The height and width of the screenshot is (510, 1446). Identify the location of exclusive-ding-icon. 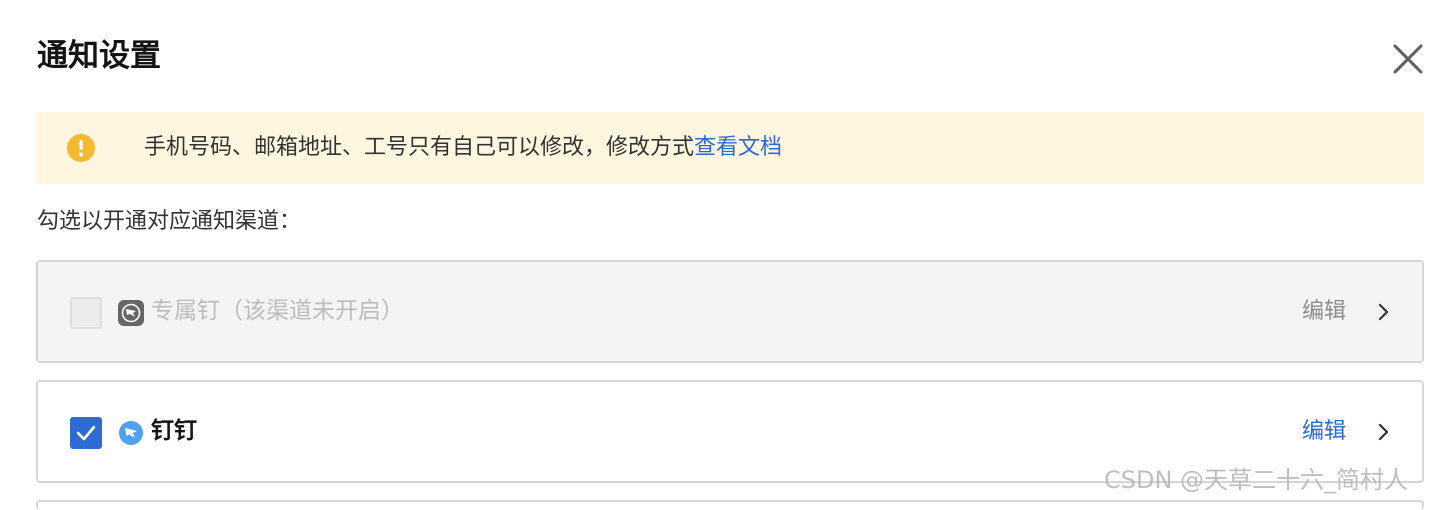
(131, 313).